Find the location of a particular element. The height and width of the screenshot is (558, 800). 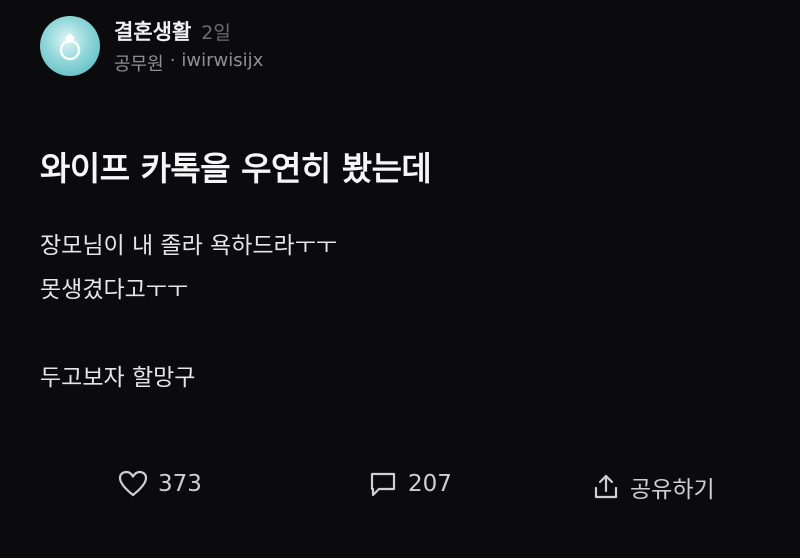

like-button: 373 is located at coordinates (160, 484).